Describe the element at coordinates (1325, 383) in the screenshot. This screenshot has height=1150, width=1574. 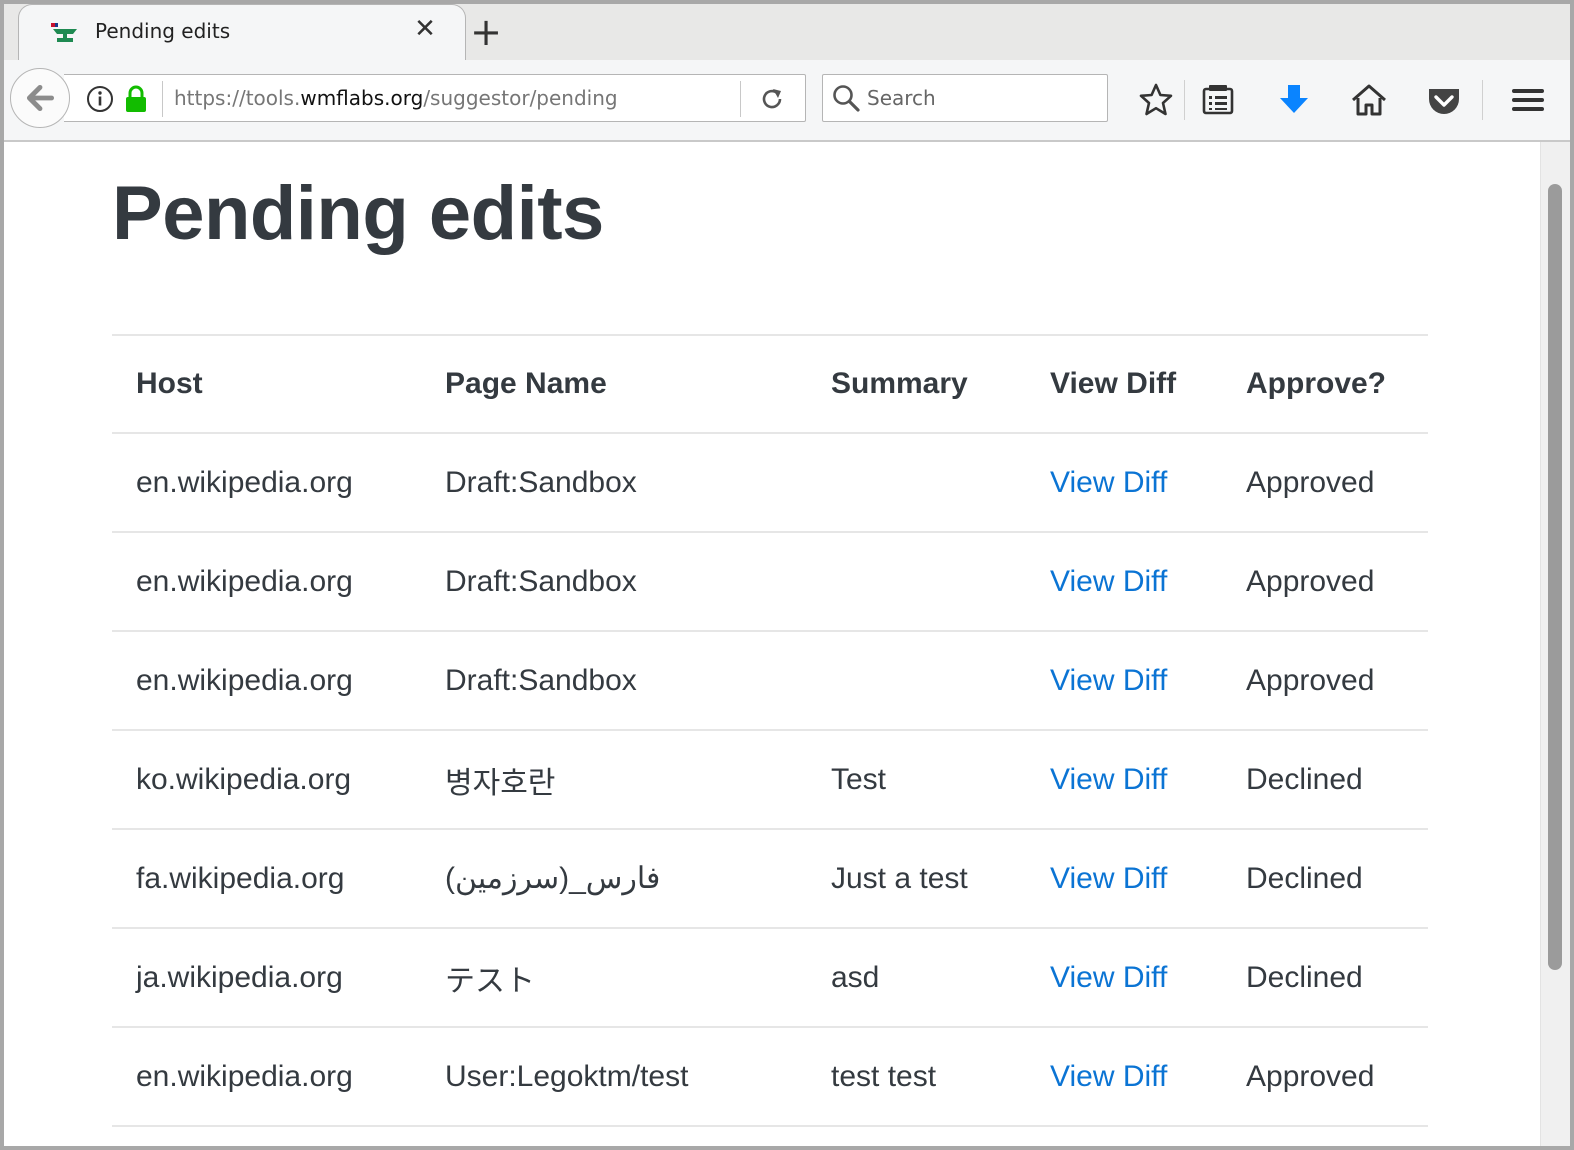
I see `header-approve: Approve?` at that location.